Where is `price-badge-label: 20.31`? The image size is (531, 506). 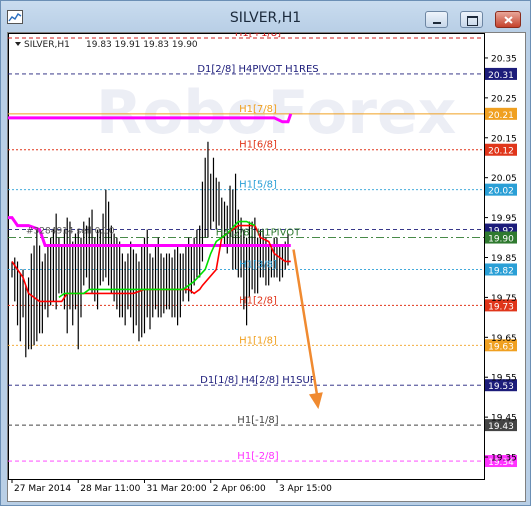
price-badge-label: 20.31 is located at coordinates (501, 76).